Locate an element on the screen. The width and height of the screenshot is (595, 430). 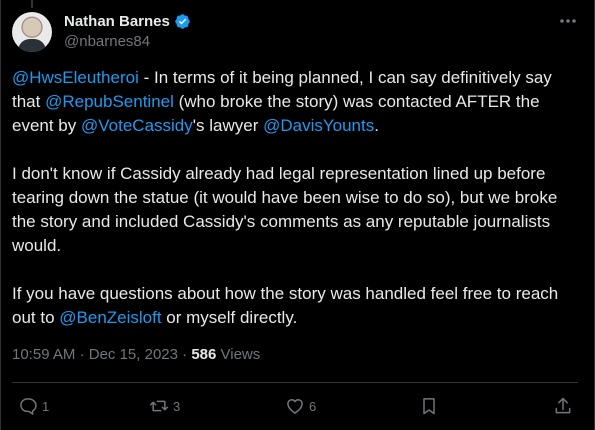
mention-link: @DavisYounts is located at coordinates (318, 125).